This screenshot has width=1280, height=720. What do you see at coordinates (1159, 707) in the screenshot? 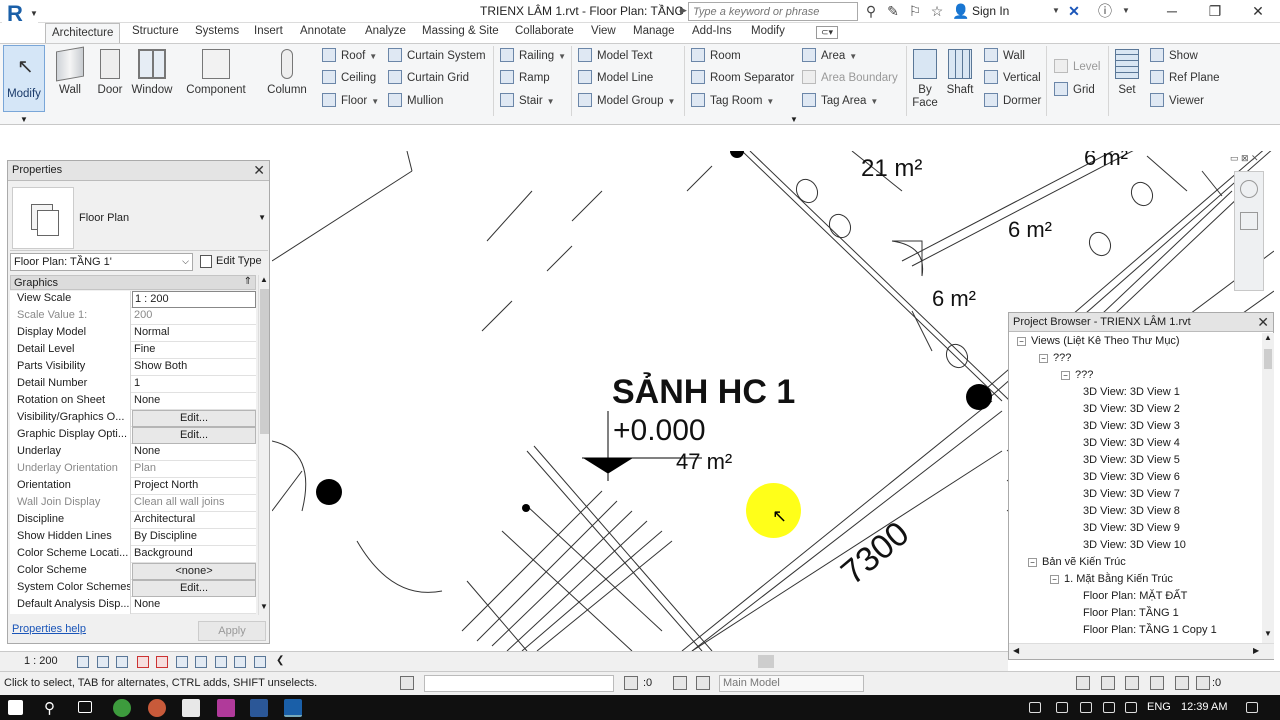
I see `input-language: ENG` at bounding box center [1159, 707].